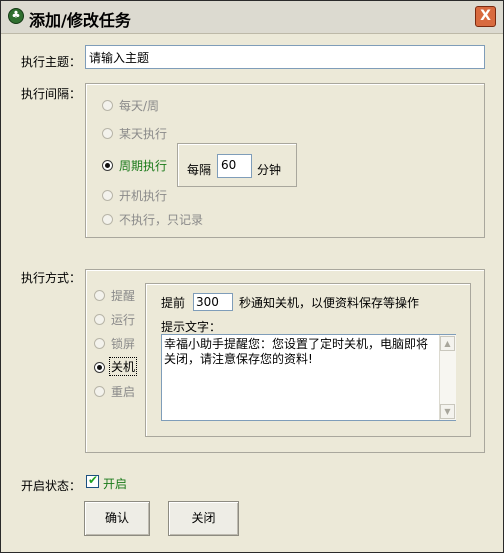 The image size is (504, 553). I want to click on window-title: 添加/修改任务, so click(80, 20).